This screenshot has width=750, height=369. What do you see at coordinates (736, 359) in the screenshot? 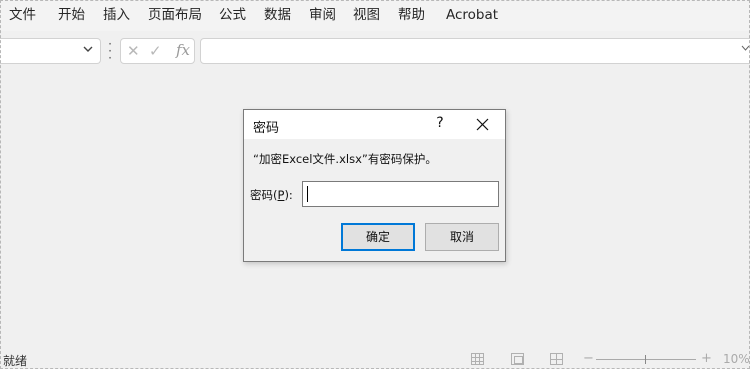
I see `zoom-level: 10%` at bounding box center [736, 359].